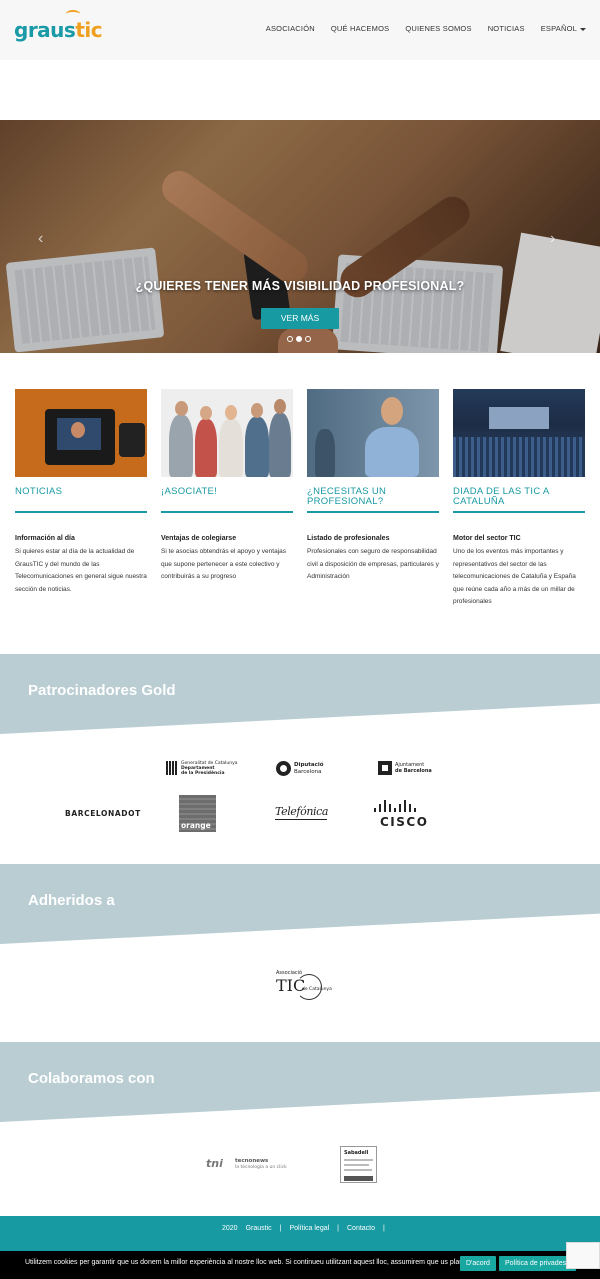 Image resolution: width=600 pixels, height=1279 pixels. Describe the element at coordinates (227, 497) in the screenshot. I see `card-title: ¡ASOCIATE!` at that location.